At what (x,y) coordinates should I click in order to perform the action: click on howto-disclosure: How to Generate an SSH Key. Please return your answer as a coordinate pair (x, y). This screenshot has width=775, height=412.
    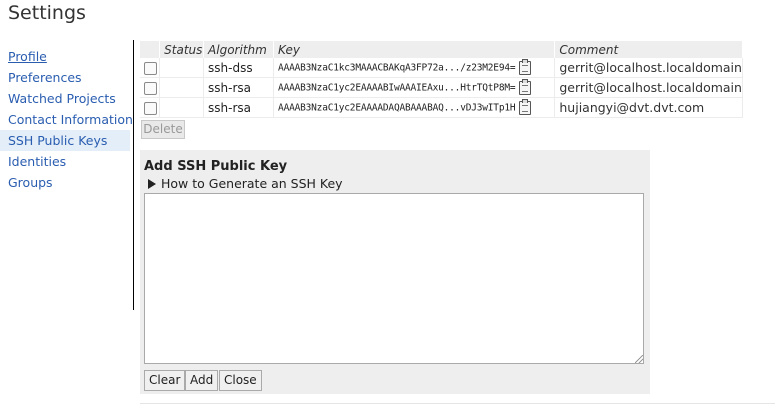
    Looking at the image, I should click on (245, 183).